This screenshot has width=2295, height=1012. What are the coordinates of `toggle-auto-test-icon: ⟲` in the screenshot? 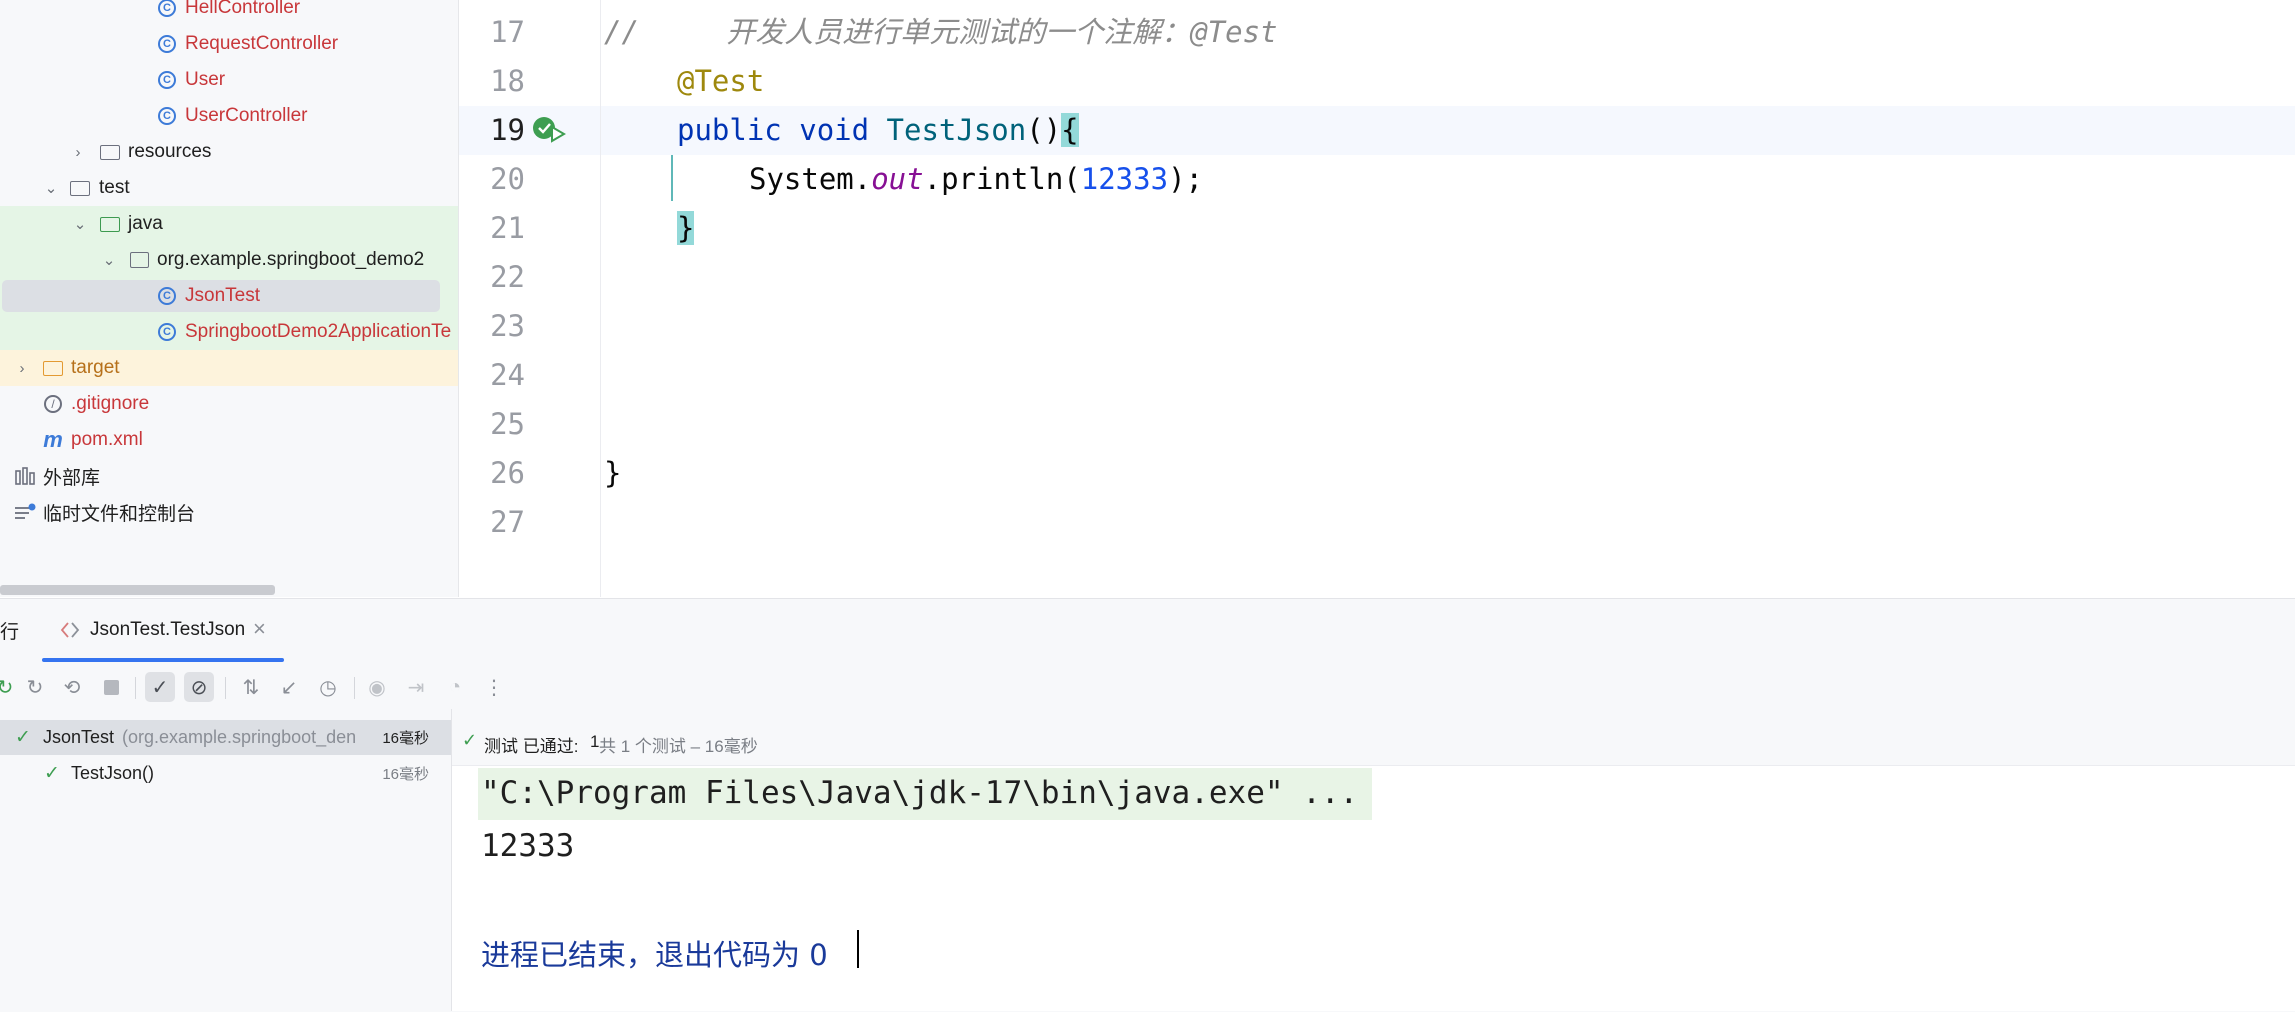 It's located at (72, 687).